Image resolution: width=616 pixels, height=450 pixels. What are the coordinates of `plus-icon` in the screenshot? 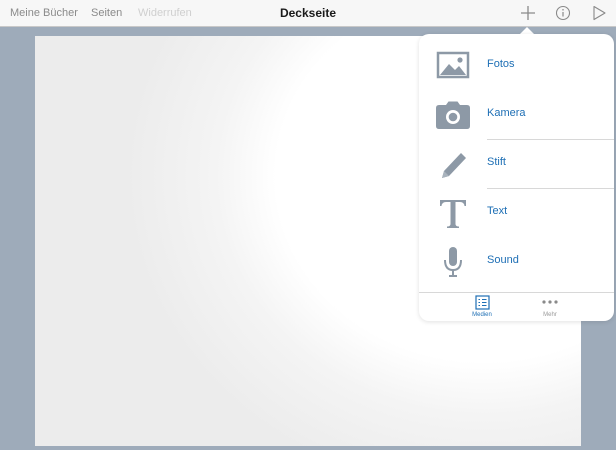 It's located at (528, 13).